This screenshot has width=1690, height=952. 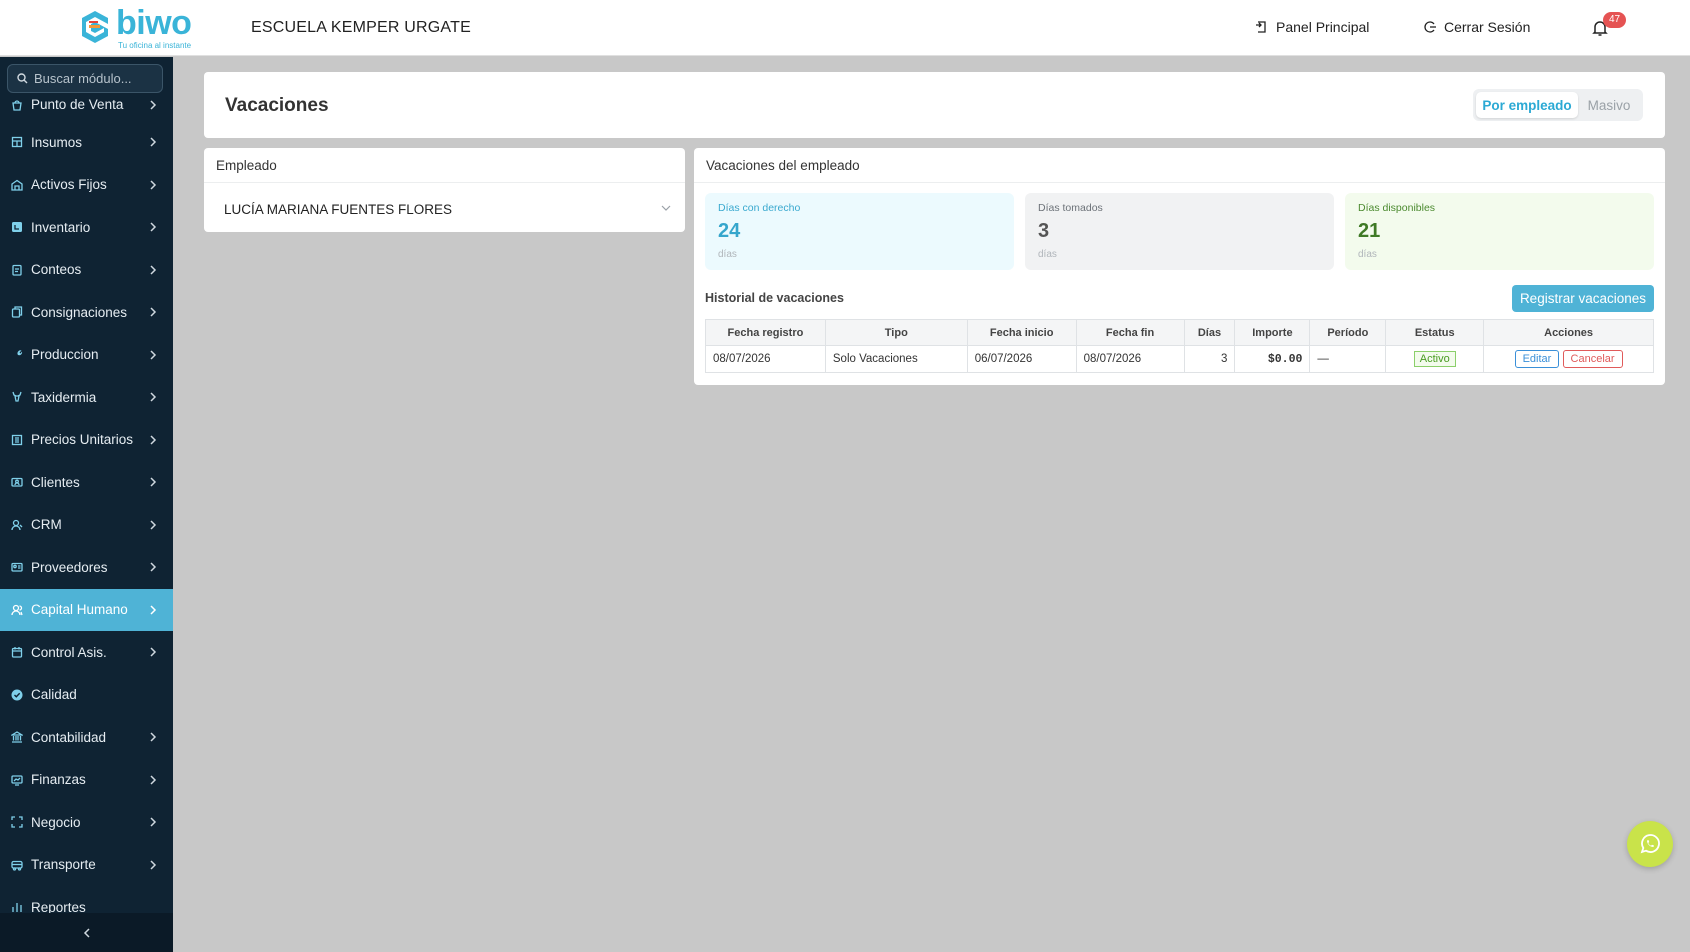 What do you see at coordinates (94, 78) in the screenshot?
I see `module-search-input` at bounding box center [94, 78].